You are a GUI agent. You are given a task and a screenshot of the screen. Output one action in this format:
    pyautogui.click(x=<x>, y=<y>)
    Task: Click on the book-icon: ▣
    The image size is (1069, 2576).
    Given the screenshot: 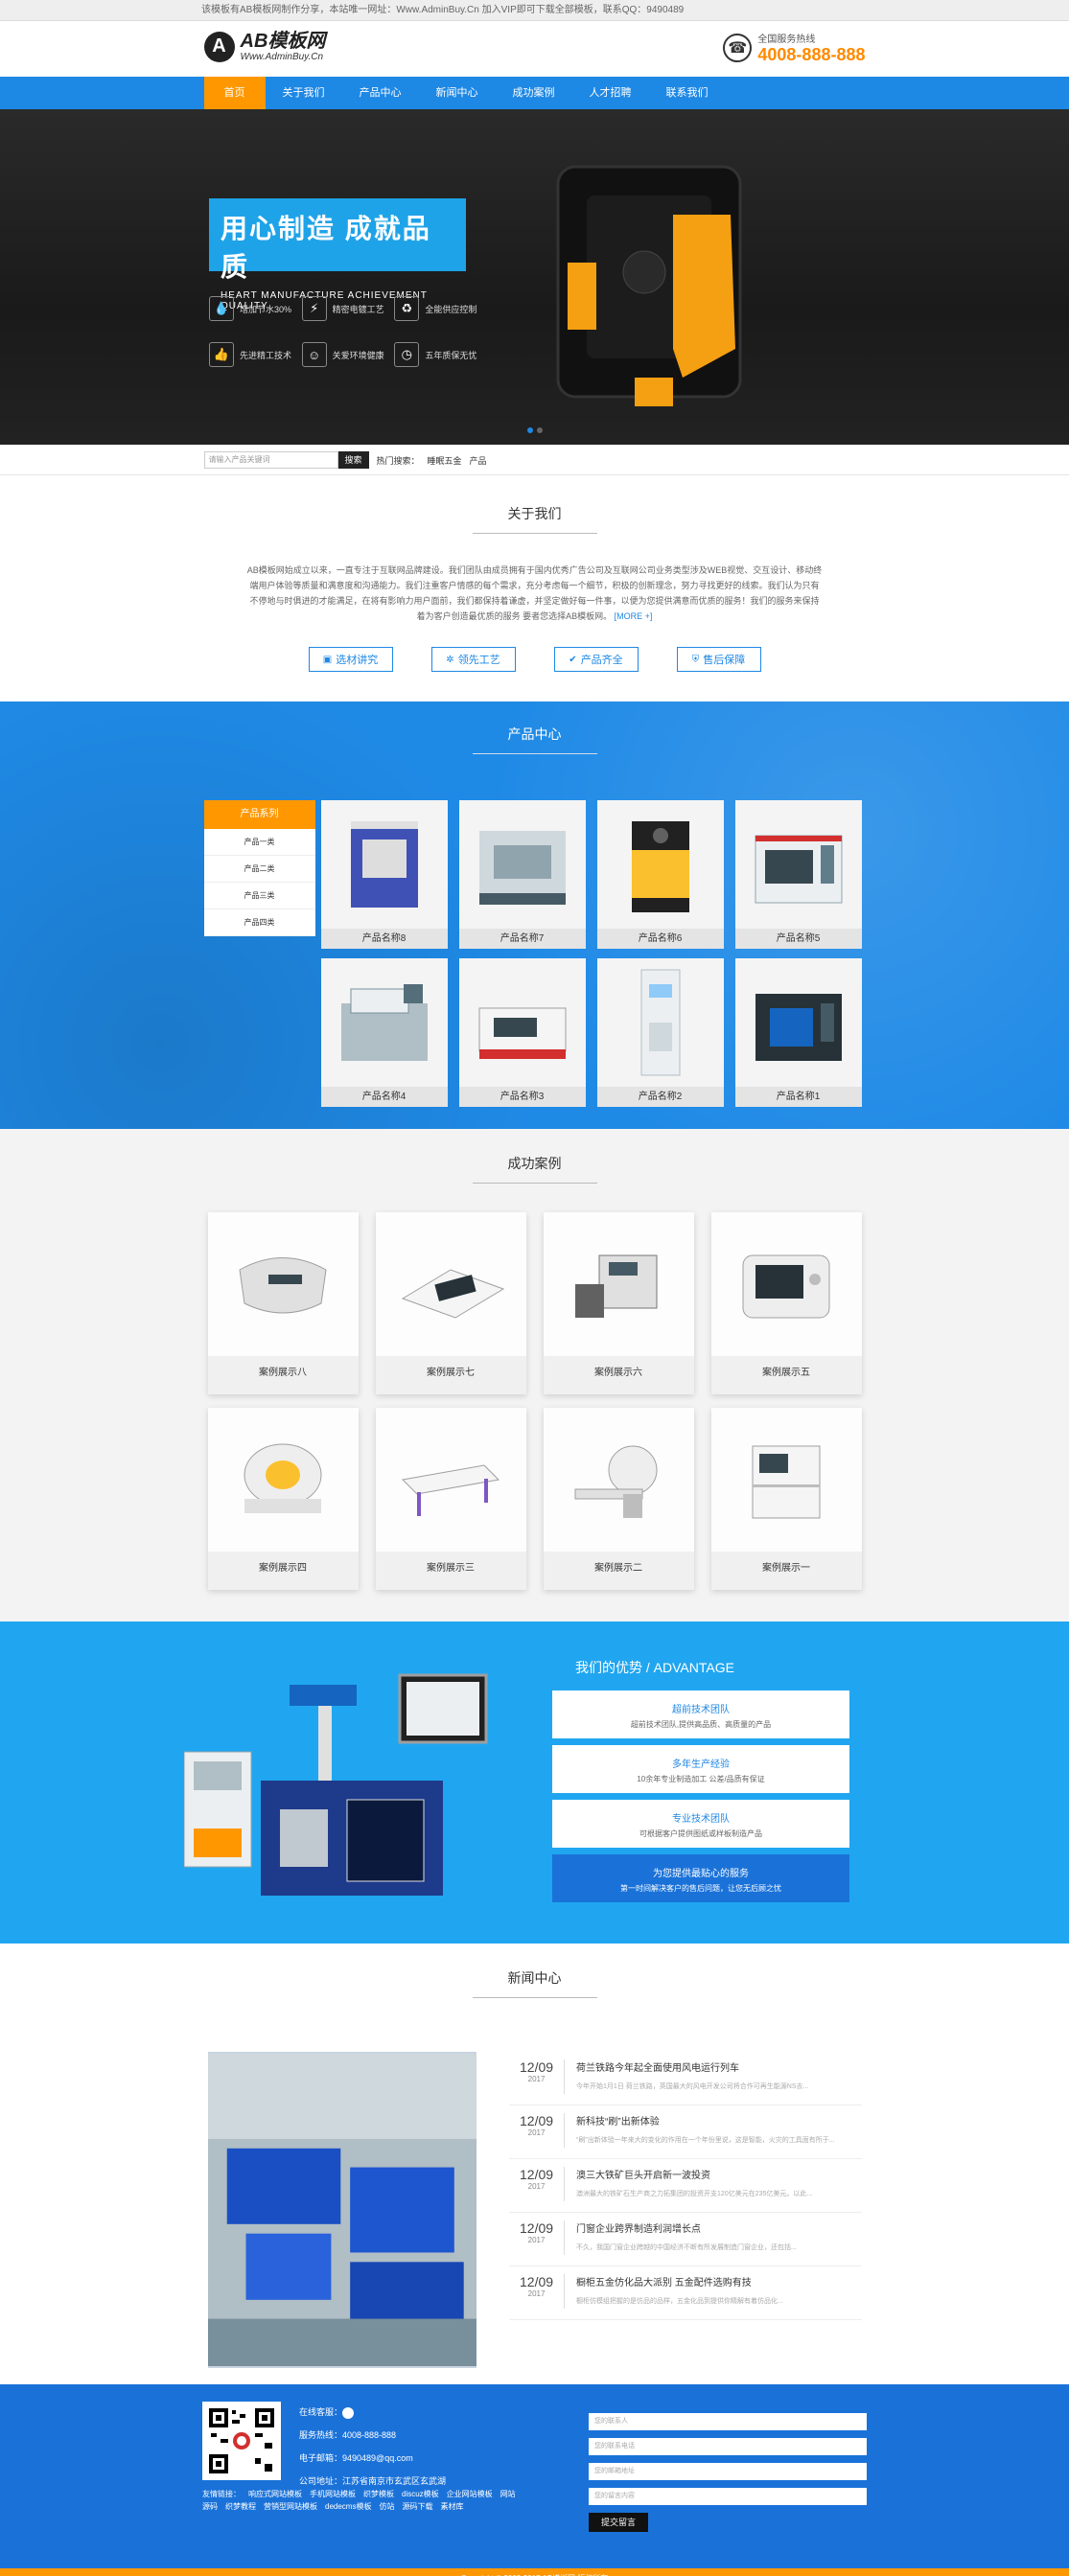 What is the action you would take?
    pyautogui.click(x=327, y=659)
    